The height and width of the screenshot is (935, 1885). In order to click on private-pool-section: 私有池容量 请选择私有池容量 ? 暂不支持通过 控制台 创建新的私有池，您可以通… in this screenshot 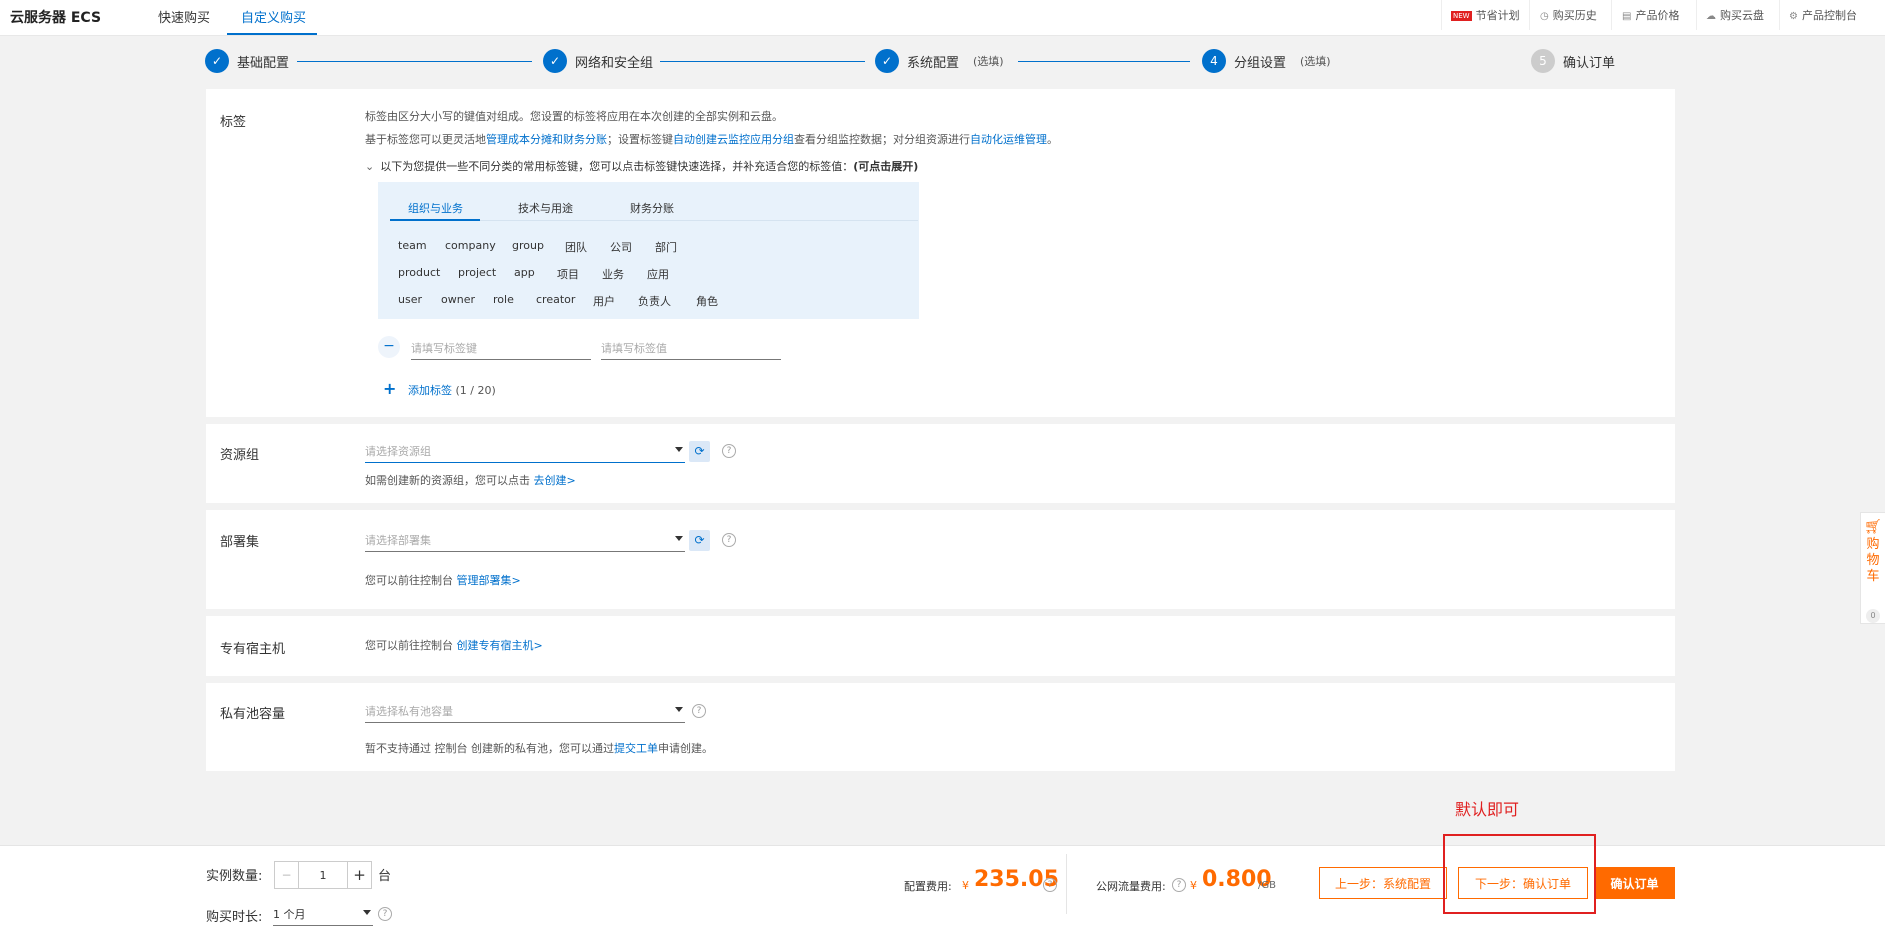, I will do `click(940, 727)`.